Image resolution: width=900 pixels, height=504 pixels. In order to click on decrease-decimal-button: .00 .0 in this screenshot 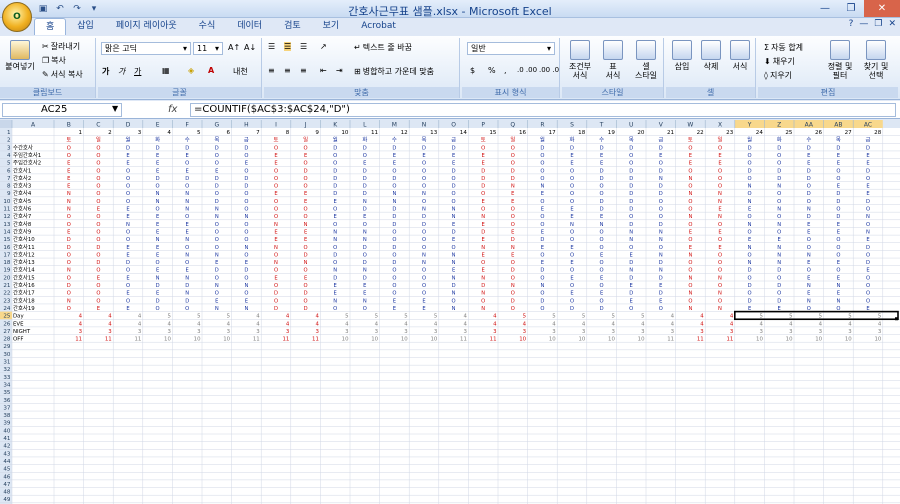, I will do `click(549, 70)`.